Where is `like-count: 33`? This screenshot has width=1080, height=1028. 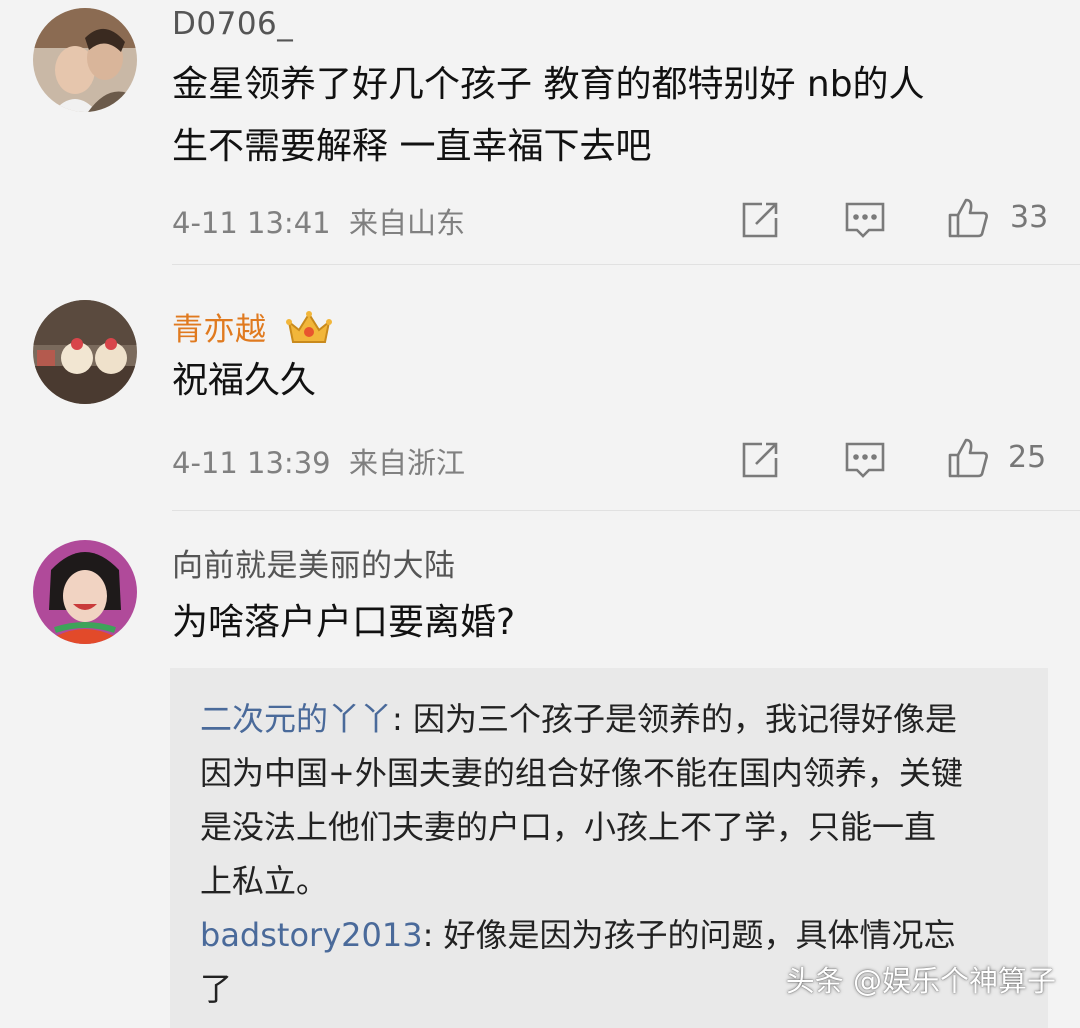
like-count: 33 is located at coordinates (1029, 217).